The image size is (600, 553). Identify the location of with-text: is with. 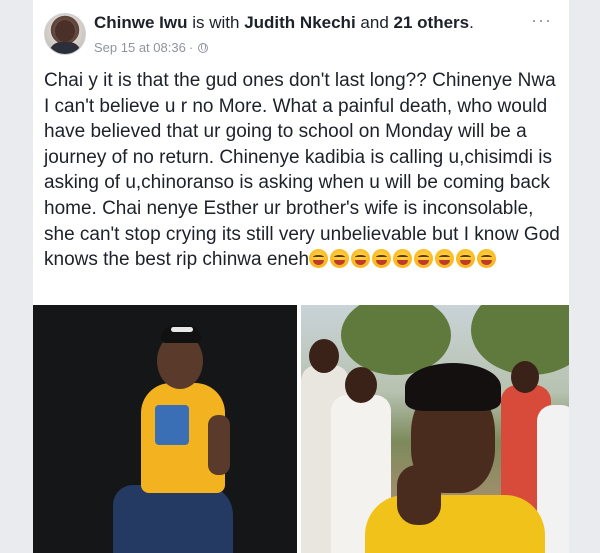
(216, 22).